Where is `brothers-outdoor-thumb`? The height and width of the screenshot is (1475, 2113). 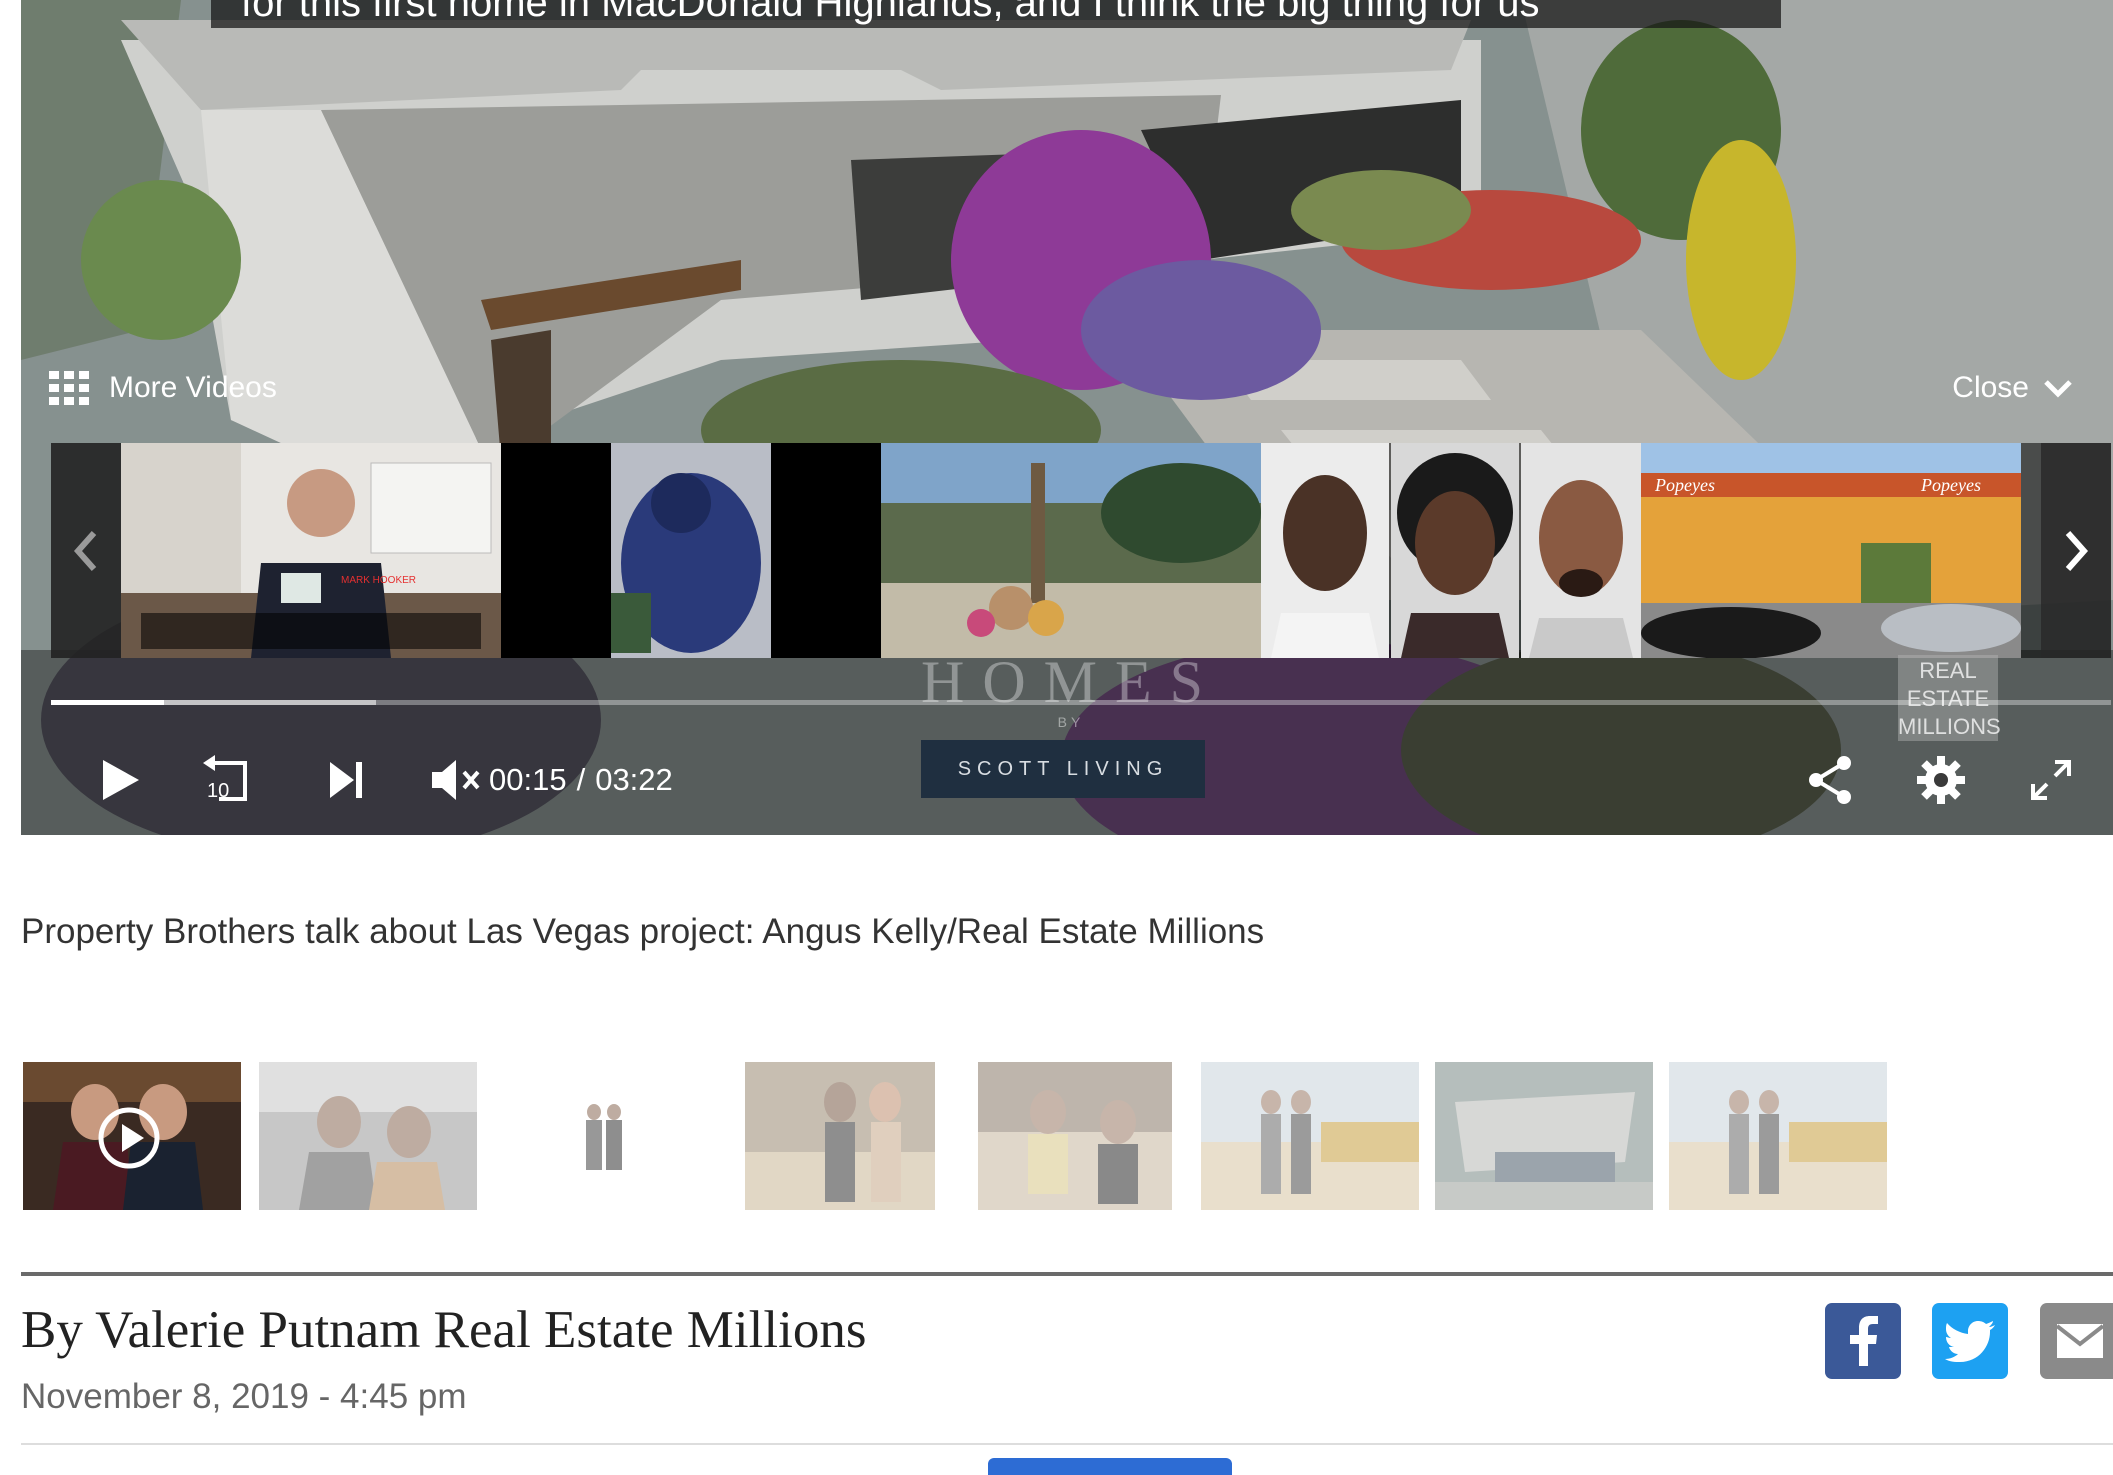
brothers-outdoor-thumb is located at coordinates (368, 1136).